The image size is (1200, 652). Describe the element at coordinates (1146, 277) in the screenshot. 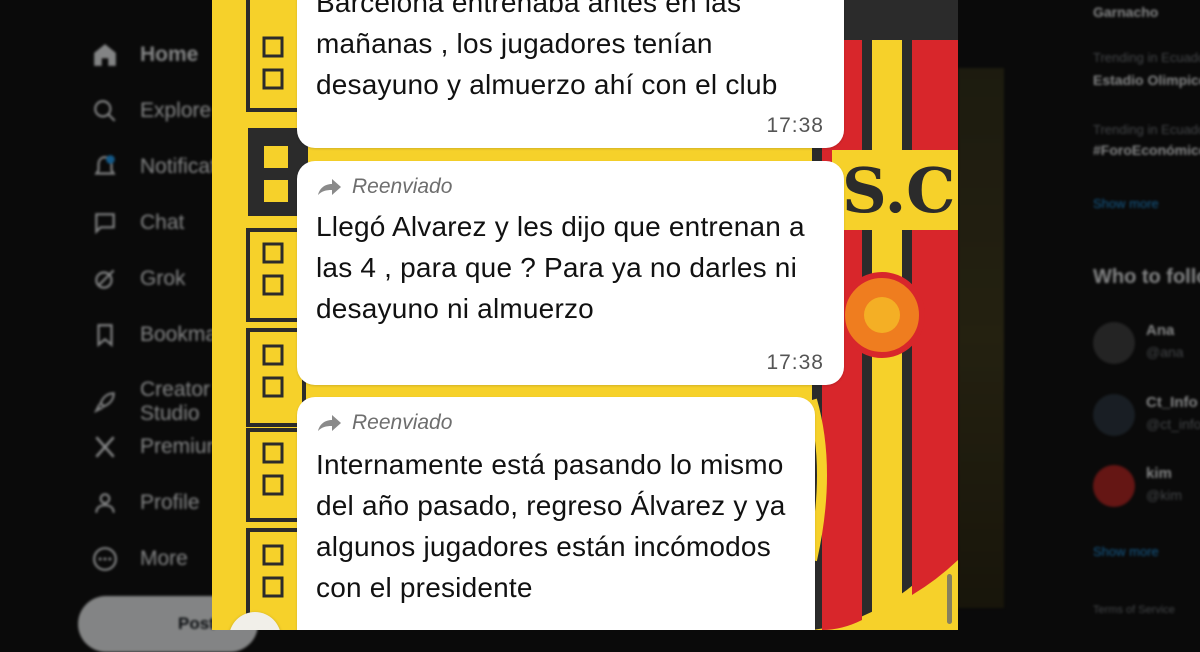

I see `who-to-follow-heading: Who to follow` at that location.